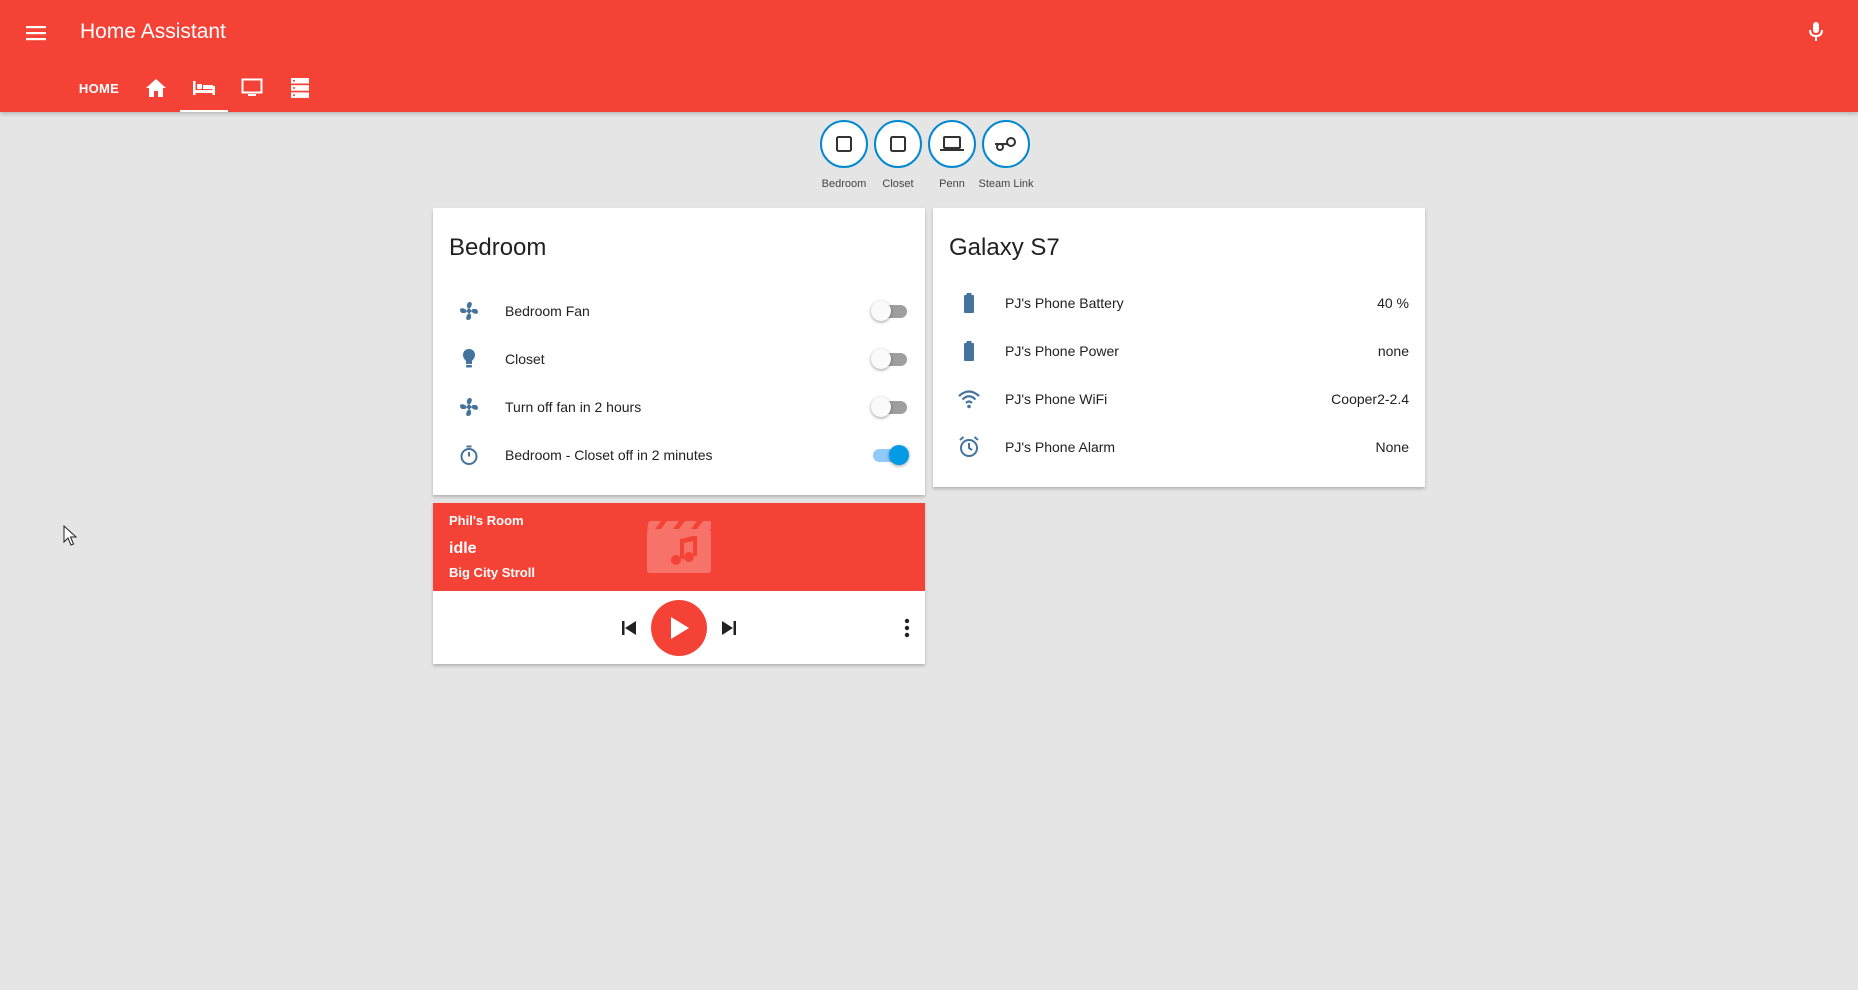 This screenshot has height=990, width=1858. I want to click on badge-steam-link: Steam Link, so click(1006, 155).